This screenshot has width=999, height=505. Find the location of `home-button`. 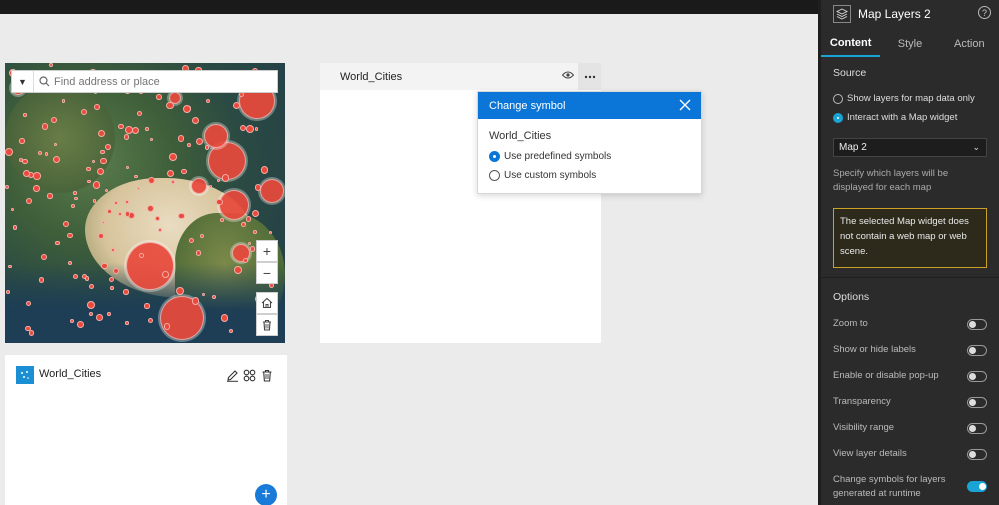

home-button is located at coordinates (267, 303).